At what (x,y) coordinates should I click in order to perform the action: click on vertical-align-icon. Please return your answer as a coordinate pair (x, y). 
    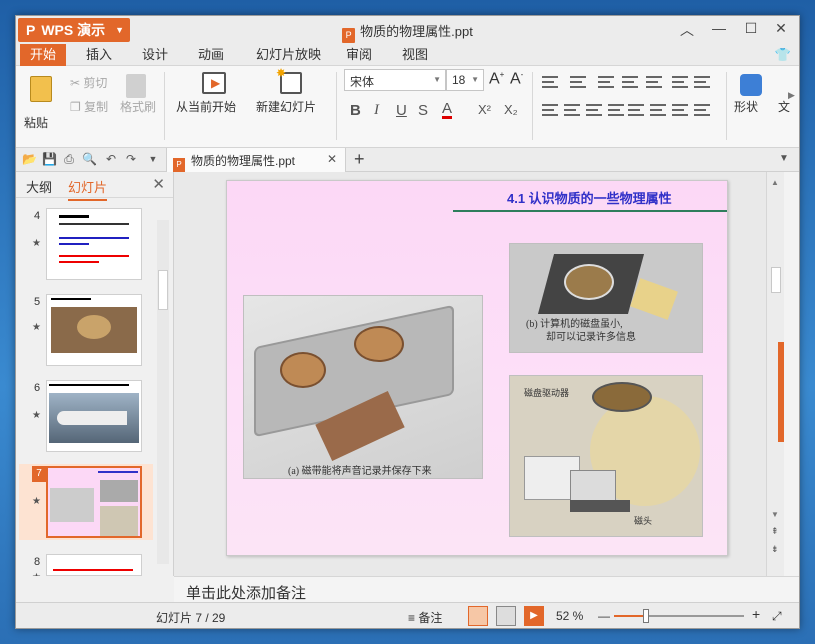
    Looking at the image, I should click on (658, 110).